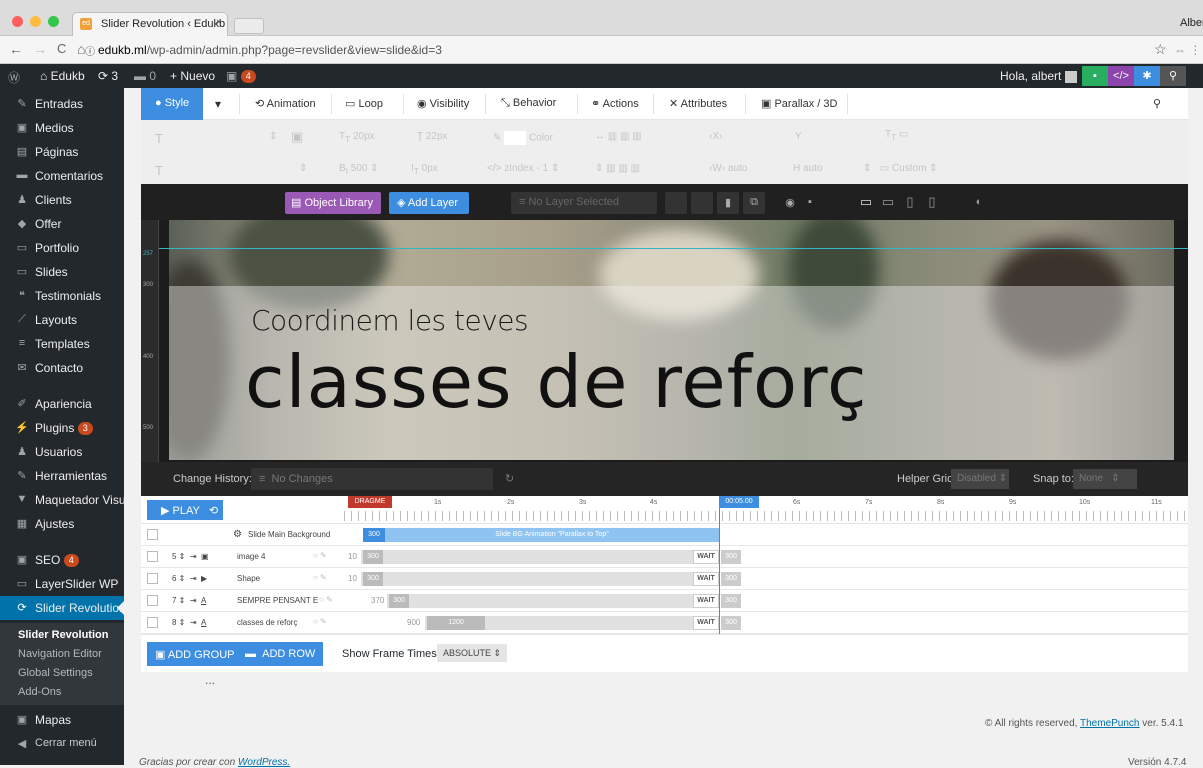  Describe the element at coordinates (1121, 76) in the screenshot. I see `code-icon: </>` at that location.